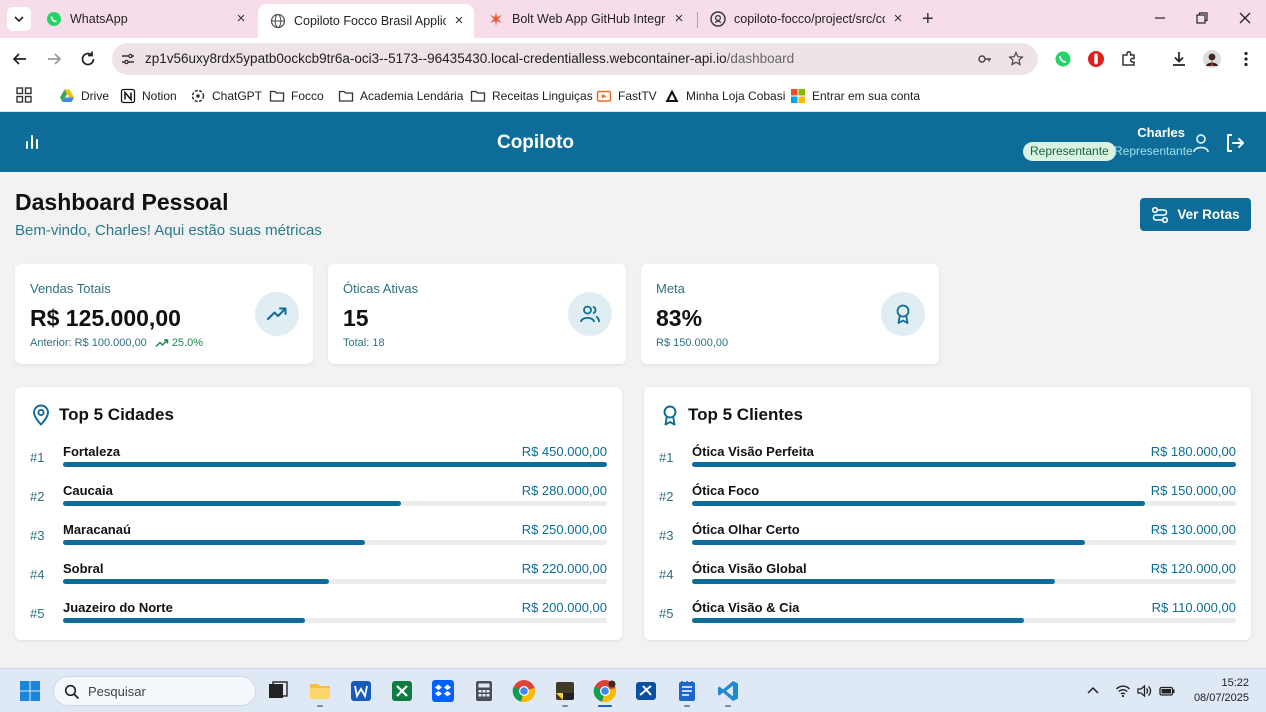  I want to click on metric-card-meta: Meta 83% R$ 150.000,00, so click(790, 314).